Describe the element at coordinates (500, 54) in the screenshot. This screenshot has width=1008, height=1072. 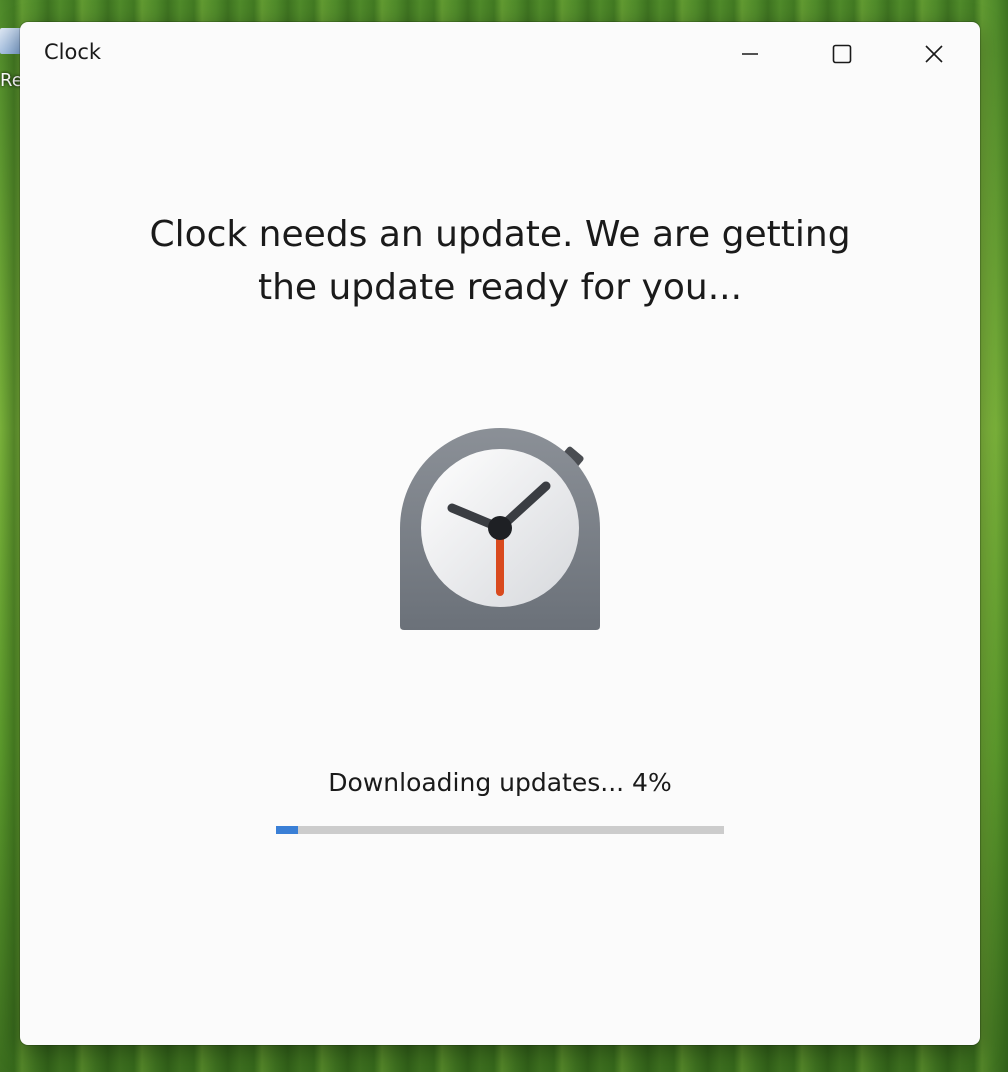
I see `title-bar: Clock` at that location.